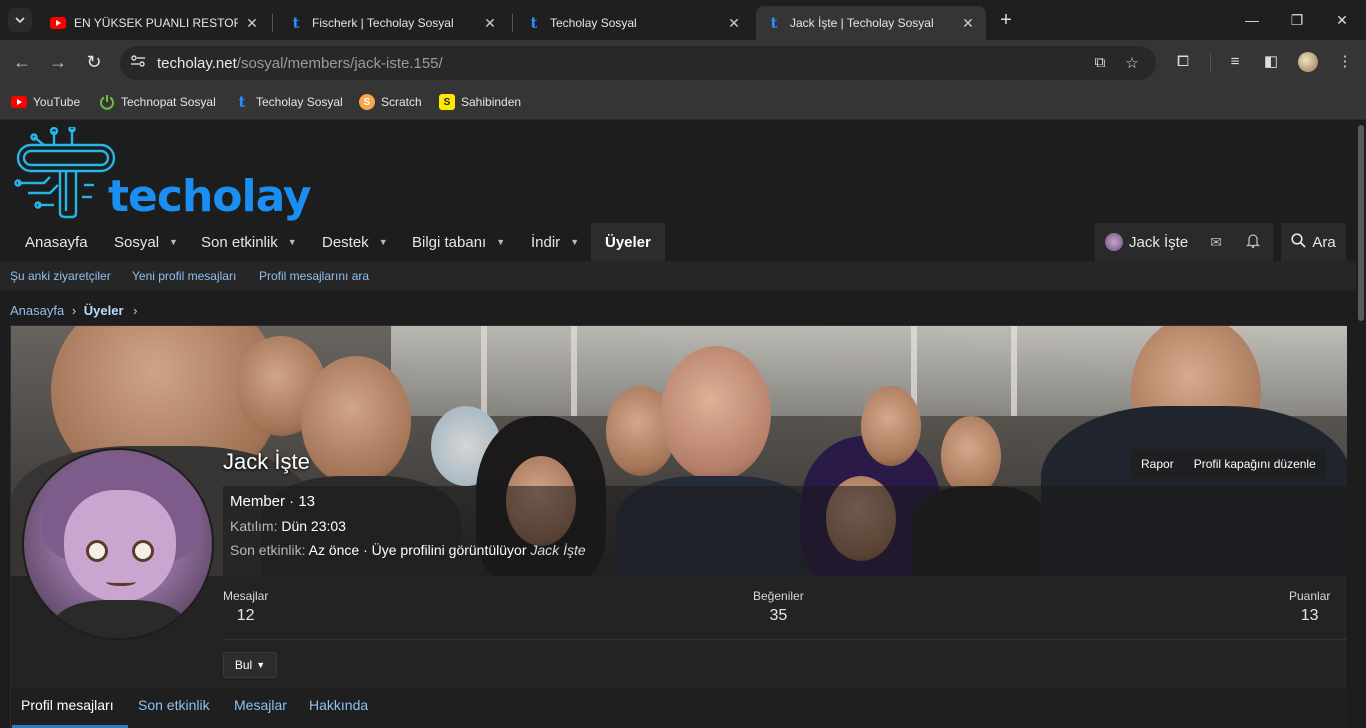  I want to click on scrollbar-thumb, so click(1361, 223).